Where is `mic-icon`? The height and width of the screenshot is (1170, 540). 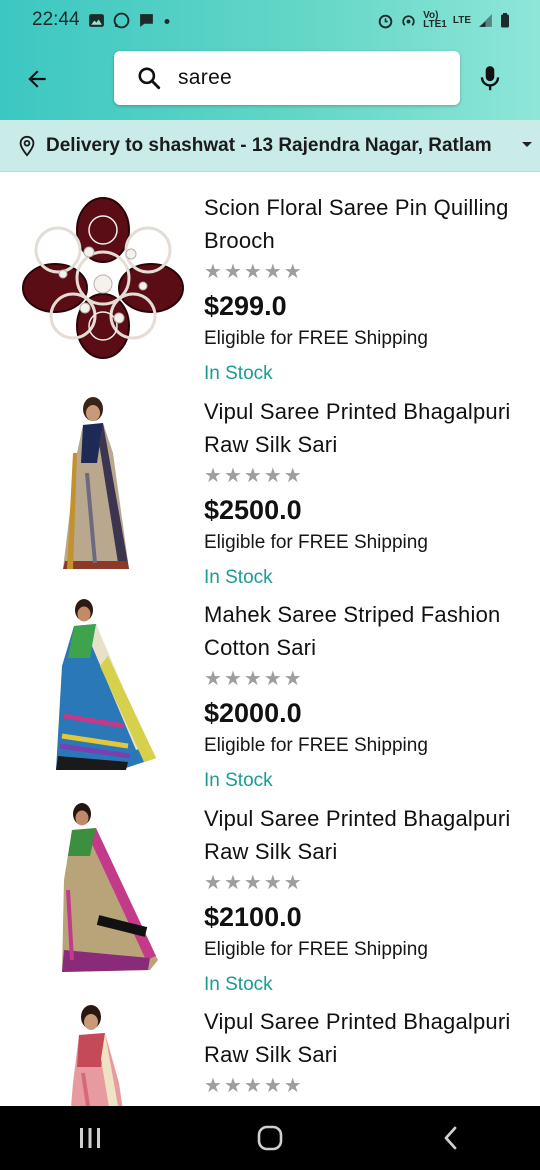 mic-icon is located at coordinates (490, 78).